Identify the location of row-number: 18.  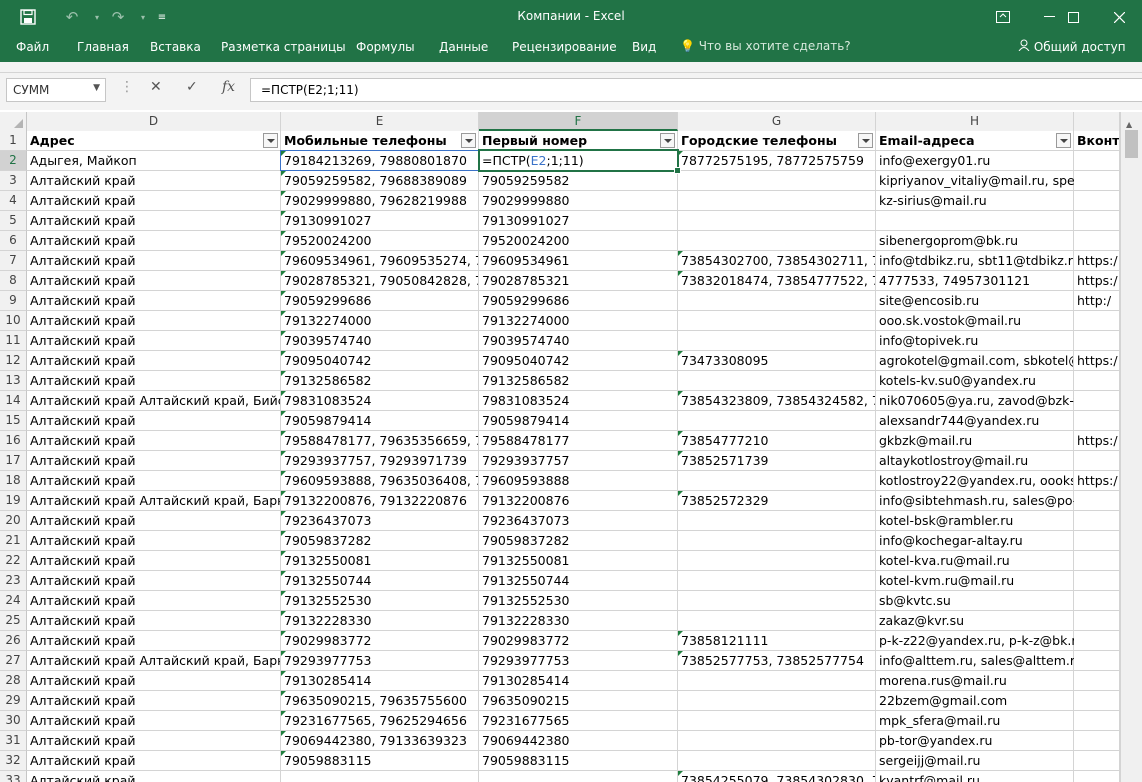
(13, 481).